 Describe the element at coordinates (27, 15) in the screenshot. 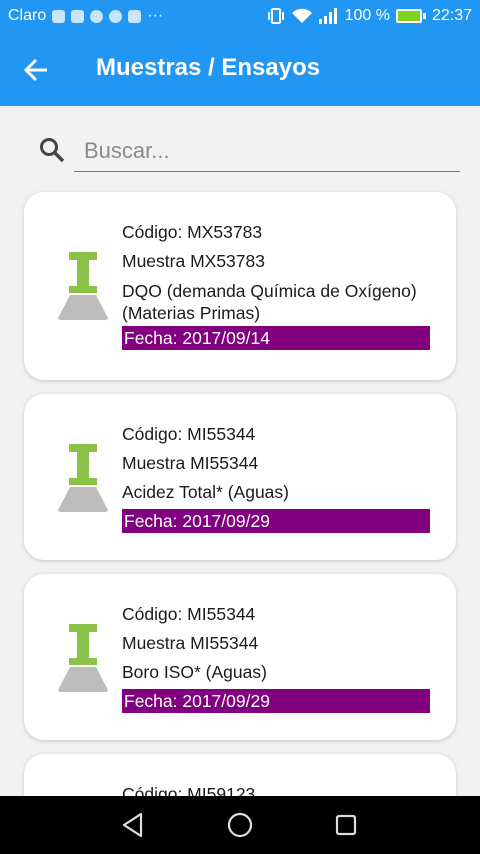

I see `carrier-label: Claro` at that location.